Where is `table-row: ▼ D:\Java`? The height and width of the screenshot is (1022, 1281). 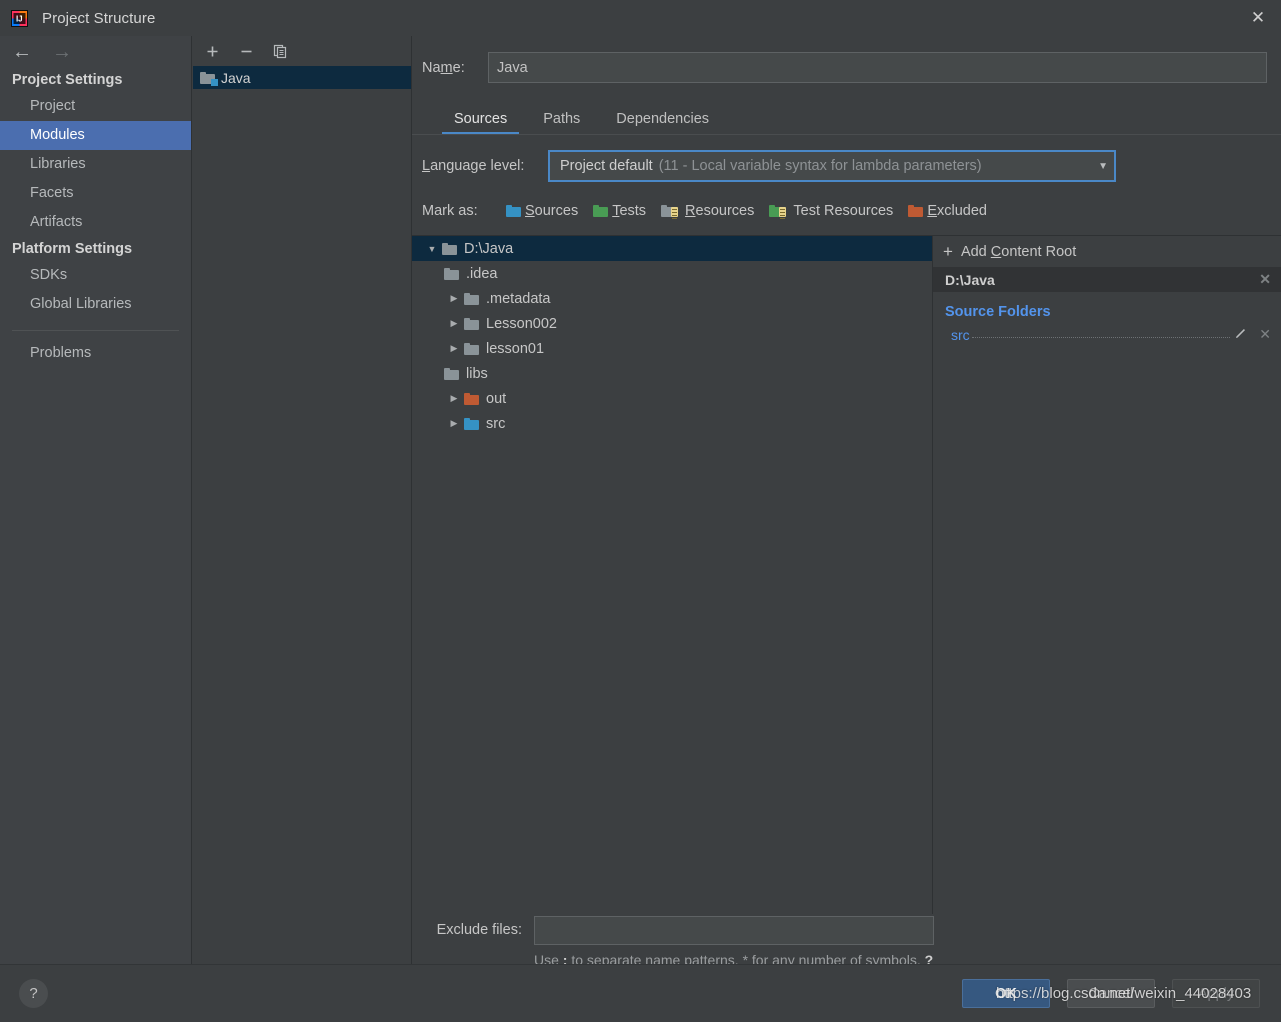
table-row: ▼ D:\Java is located at coordinates (672, 248).